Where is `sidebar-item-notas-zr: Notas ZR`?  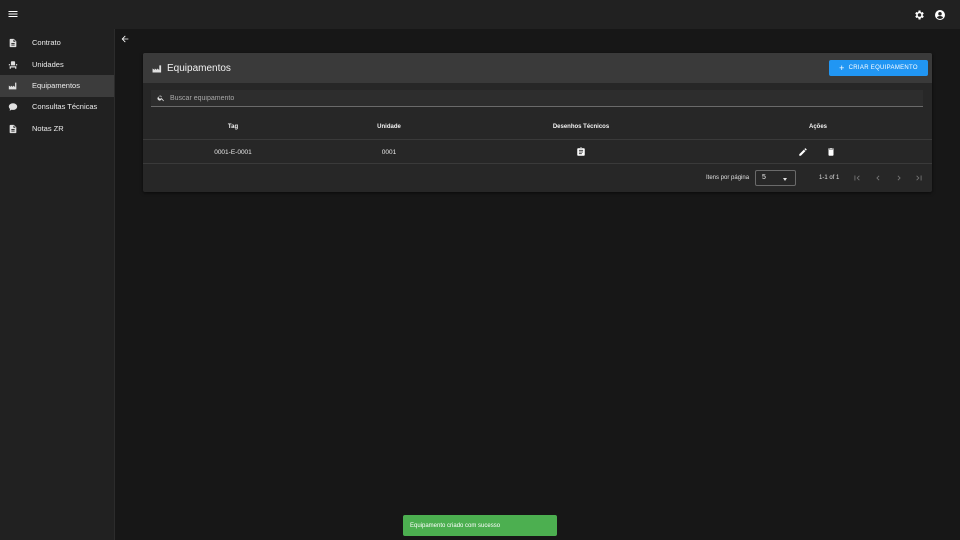 sidebar-item-notas-zr: Notas ZR is located at coordinates (57, 129).